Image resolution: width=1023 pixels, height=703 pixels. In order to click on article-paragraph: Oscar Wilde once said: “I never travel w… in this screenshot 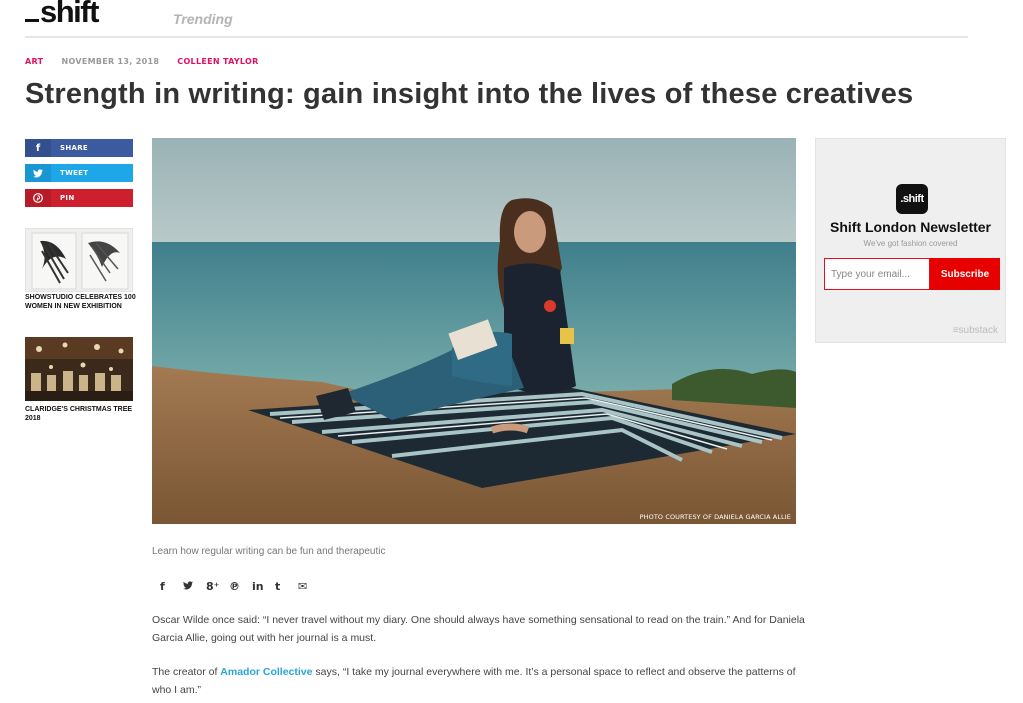, I will do `click(478, 629)`.